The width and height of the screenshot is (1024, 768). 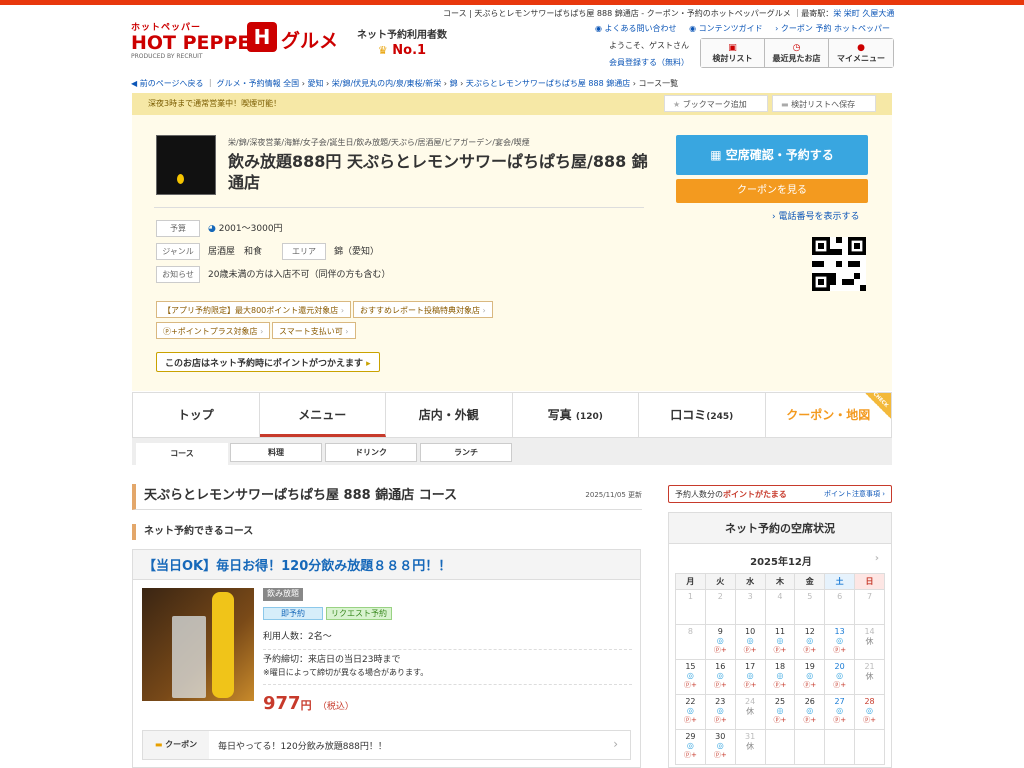 What do you see at coordinates (840, 642) in the screenshot?
I see `calendar-day: 13 ◎ ⓟ+` at bounding box center [840, 642].